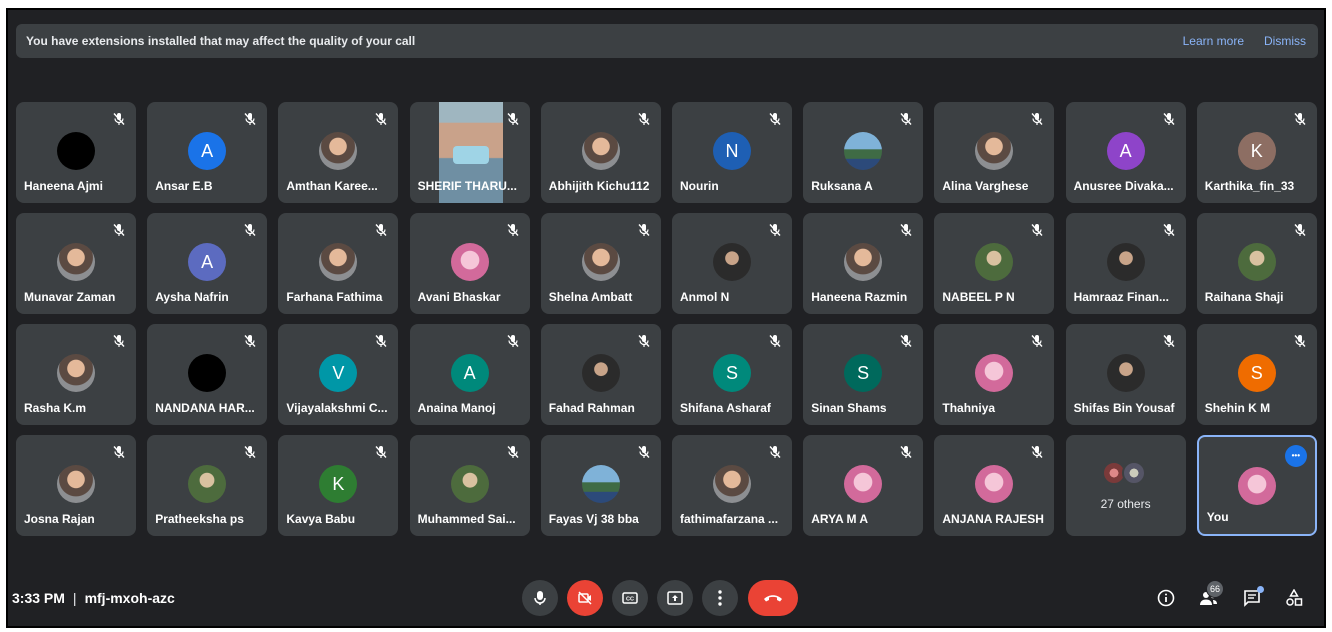 The width and height of the screenshot is (1332, 632). I want to click on participant-tile: Pratheeksha ps, so click(207, 485).